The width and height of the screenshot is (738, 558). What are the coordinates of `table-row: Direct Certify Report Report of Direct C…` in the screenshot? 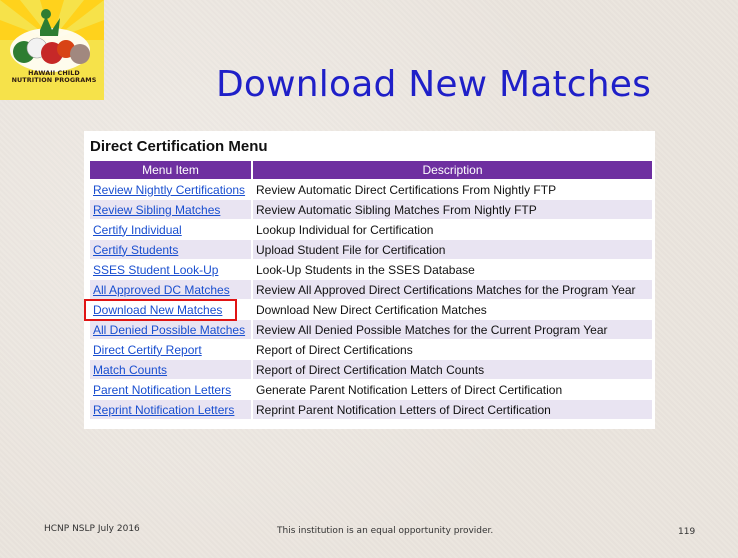 It's located at (371, 349).